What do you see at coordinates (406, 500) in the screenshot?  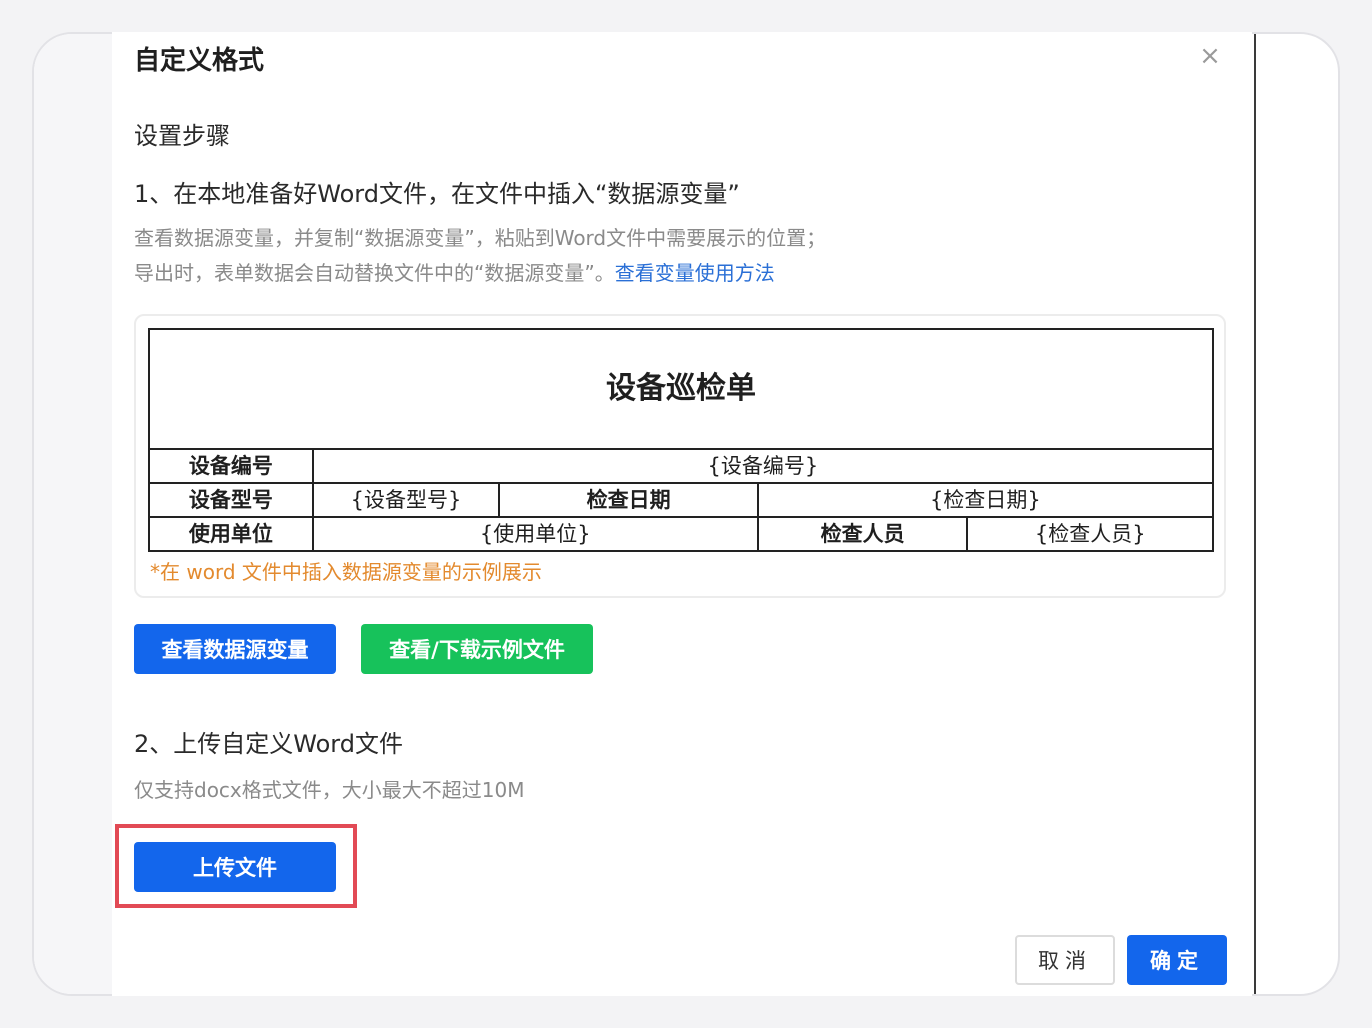 I see `table-value: {设备型号}` at bounding box center [406, 500].